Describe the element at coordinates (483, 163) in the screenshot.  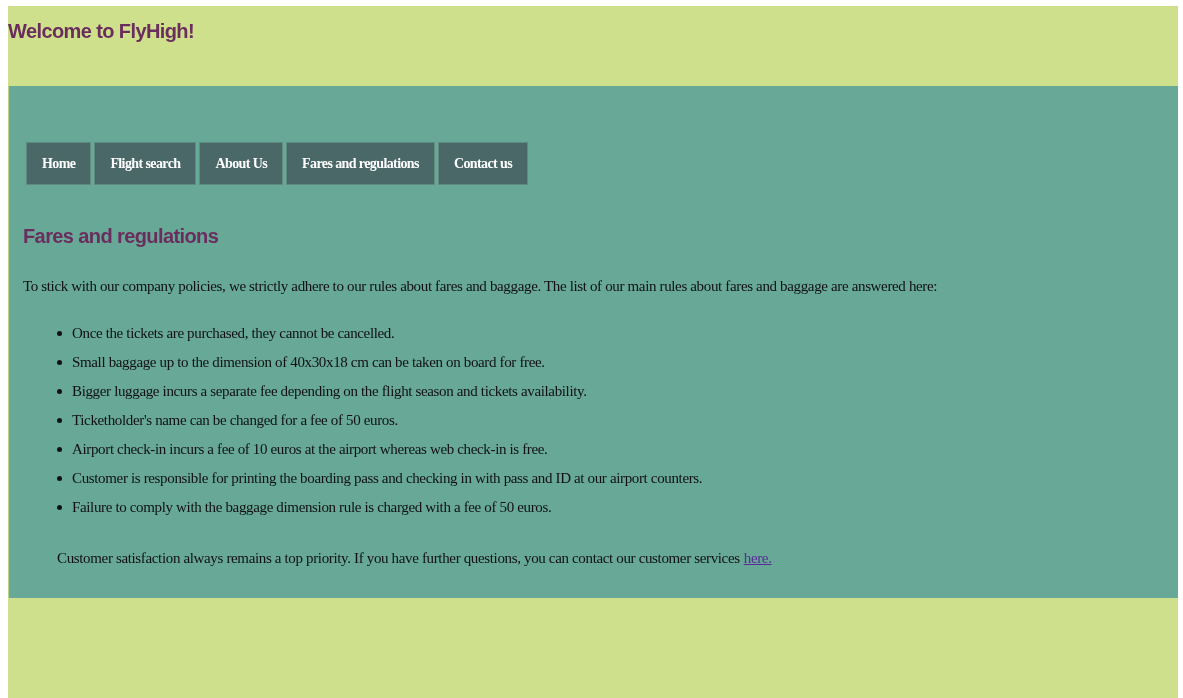
I see `nav-tab: Contact us` at that location.